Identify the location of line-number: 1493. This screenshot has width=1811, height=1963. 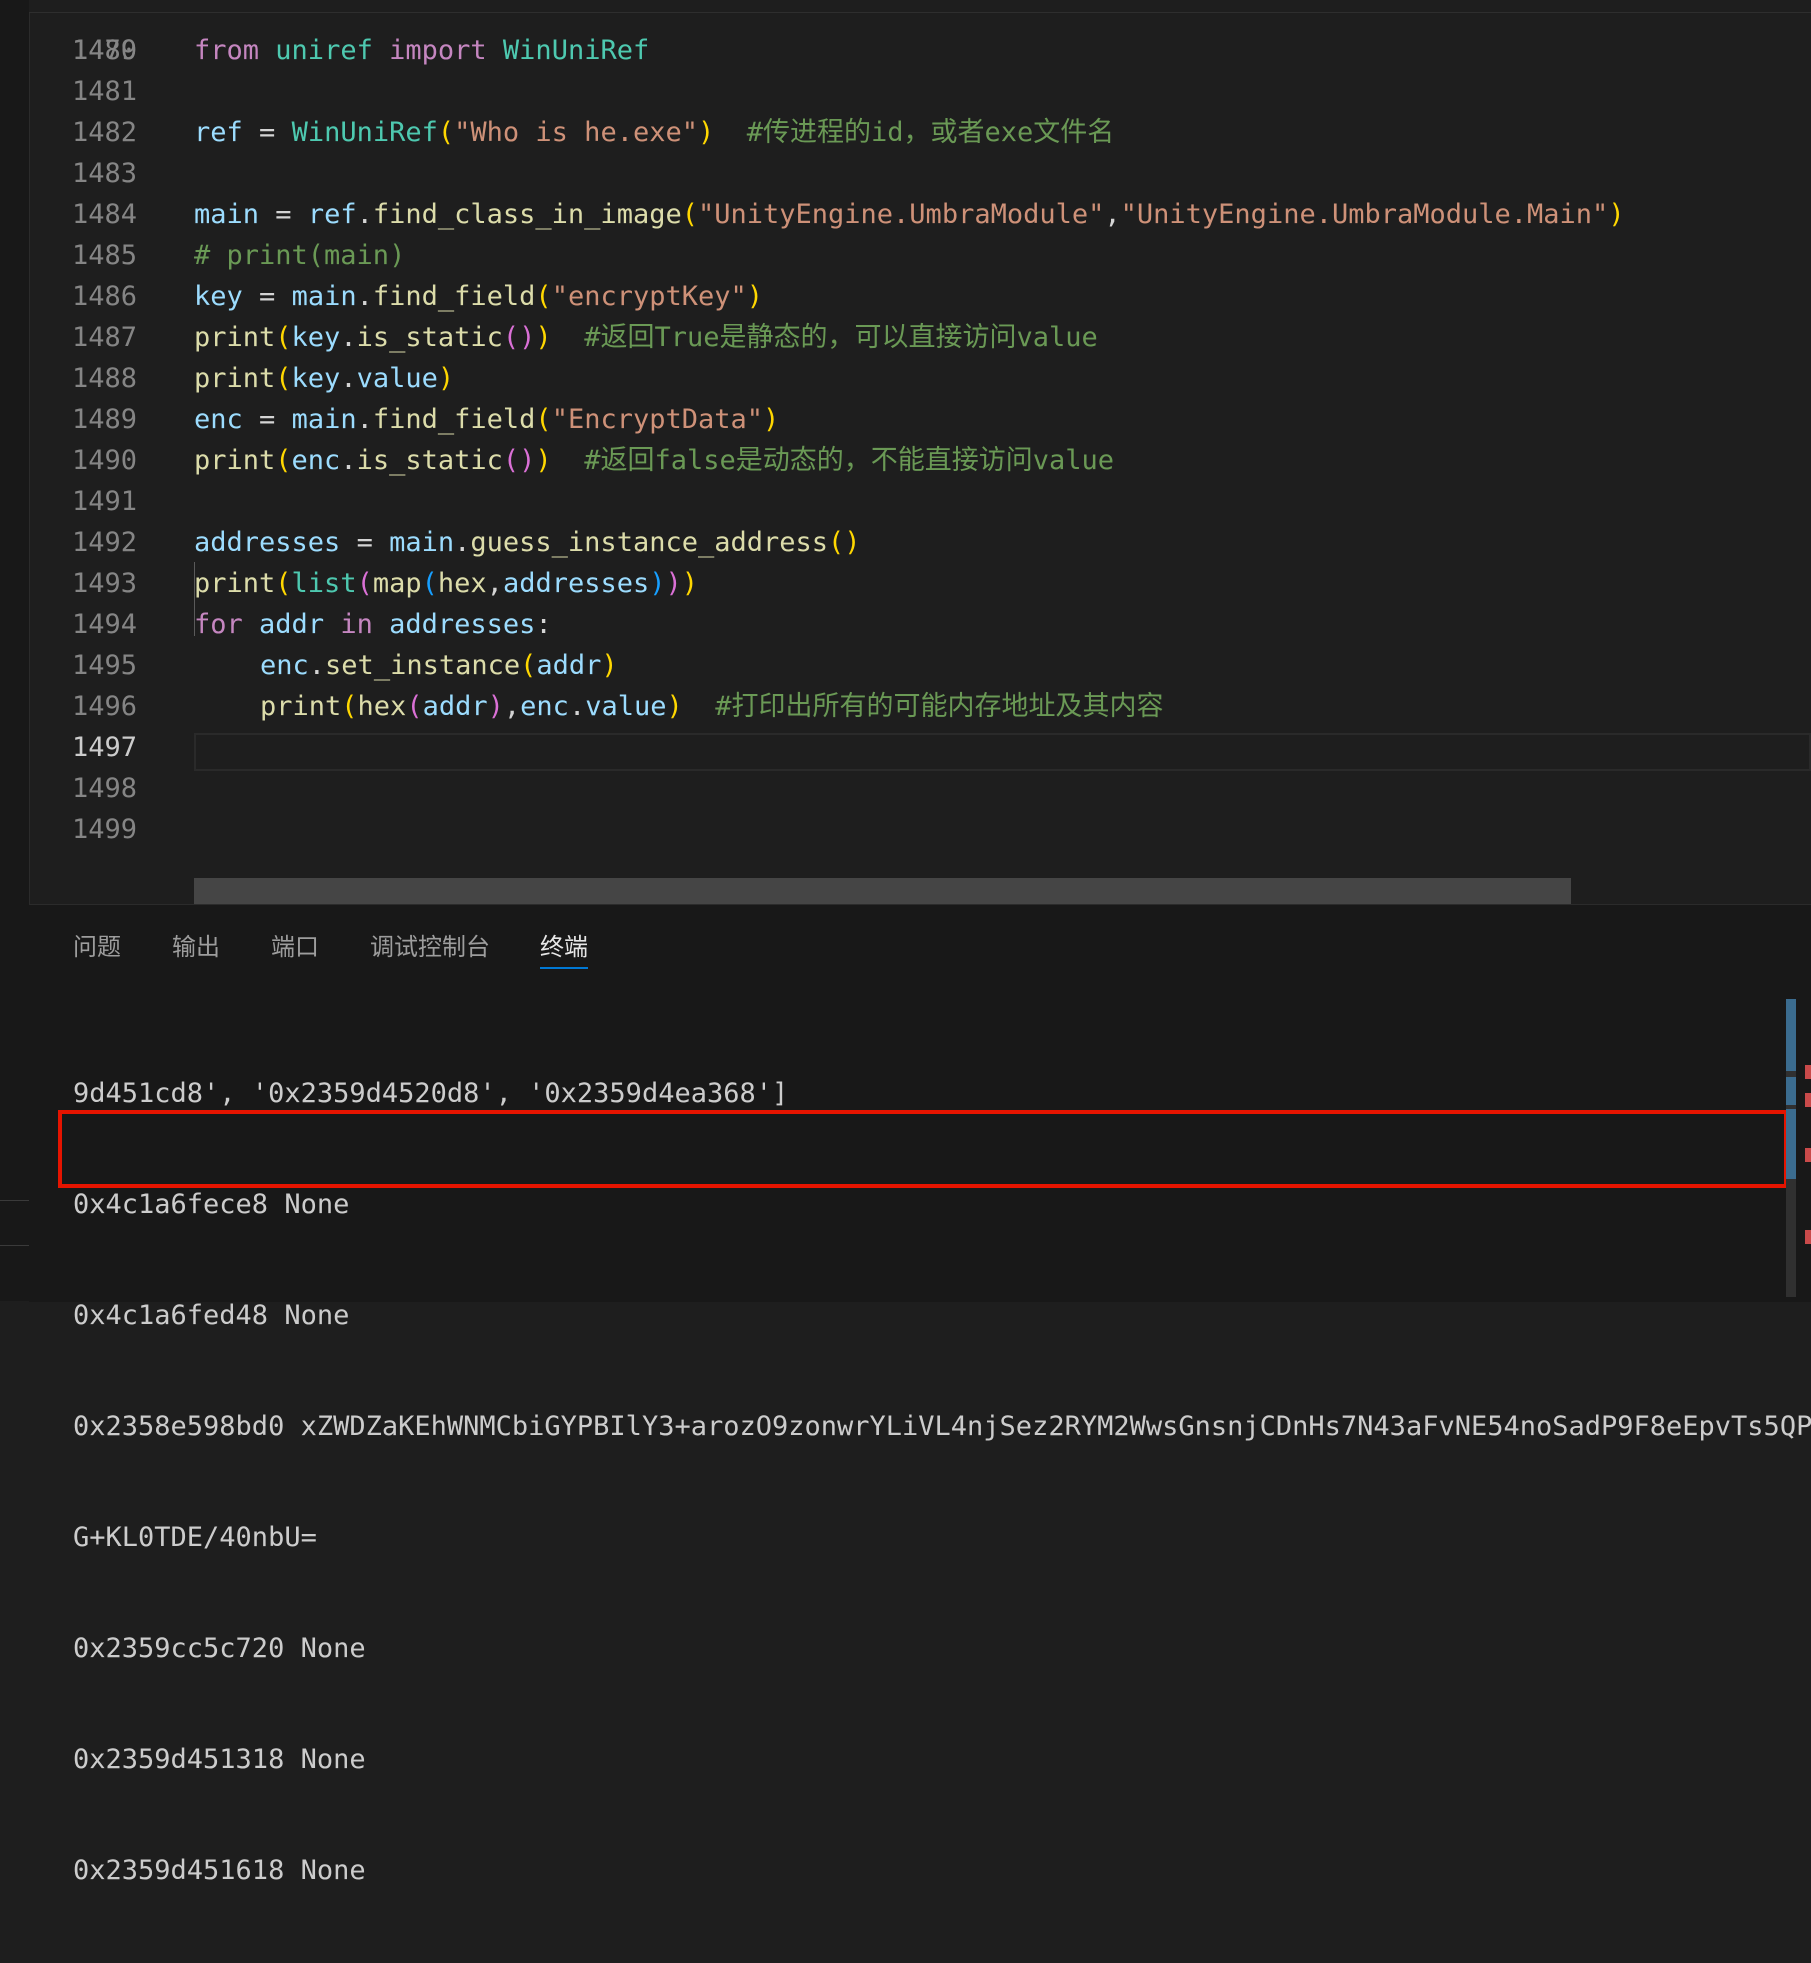
(104, 583).